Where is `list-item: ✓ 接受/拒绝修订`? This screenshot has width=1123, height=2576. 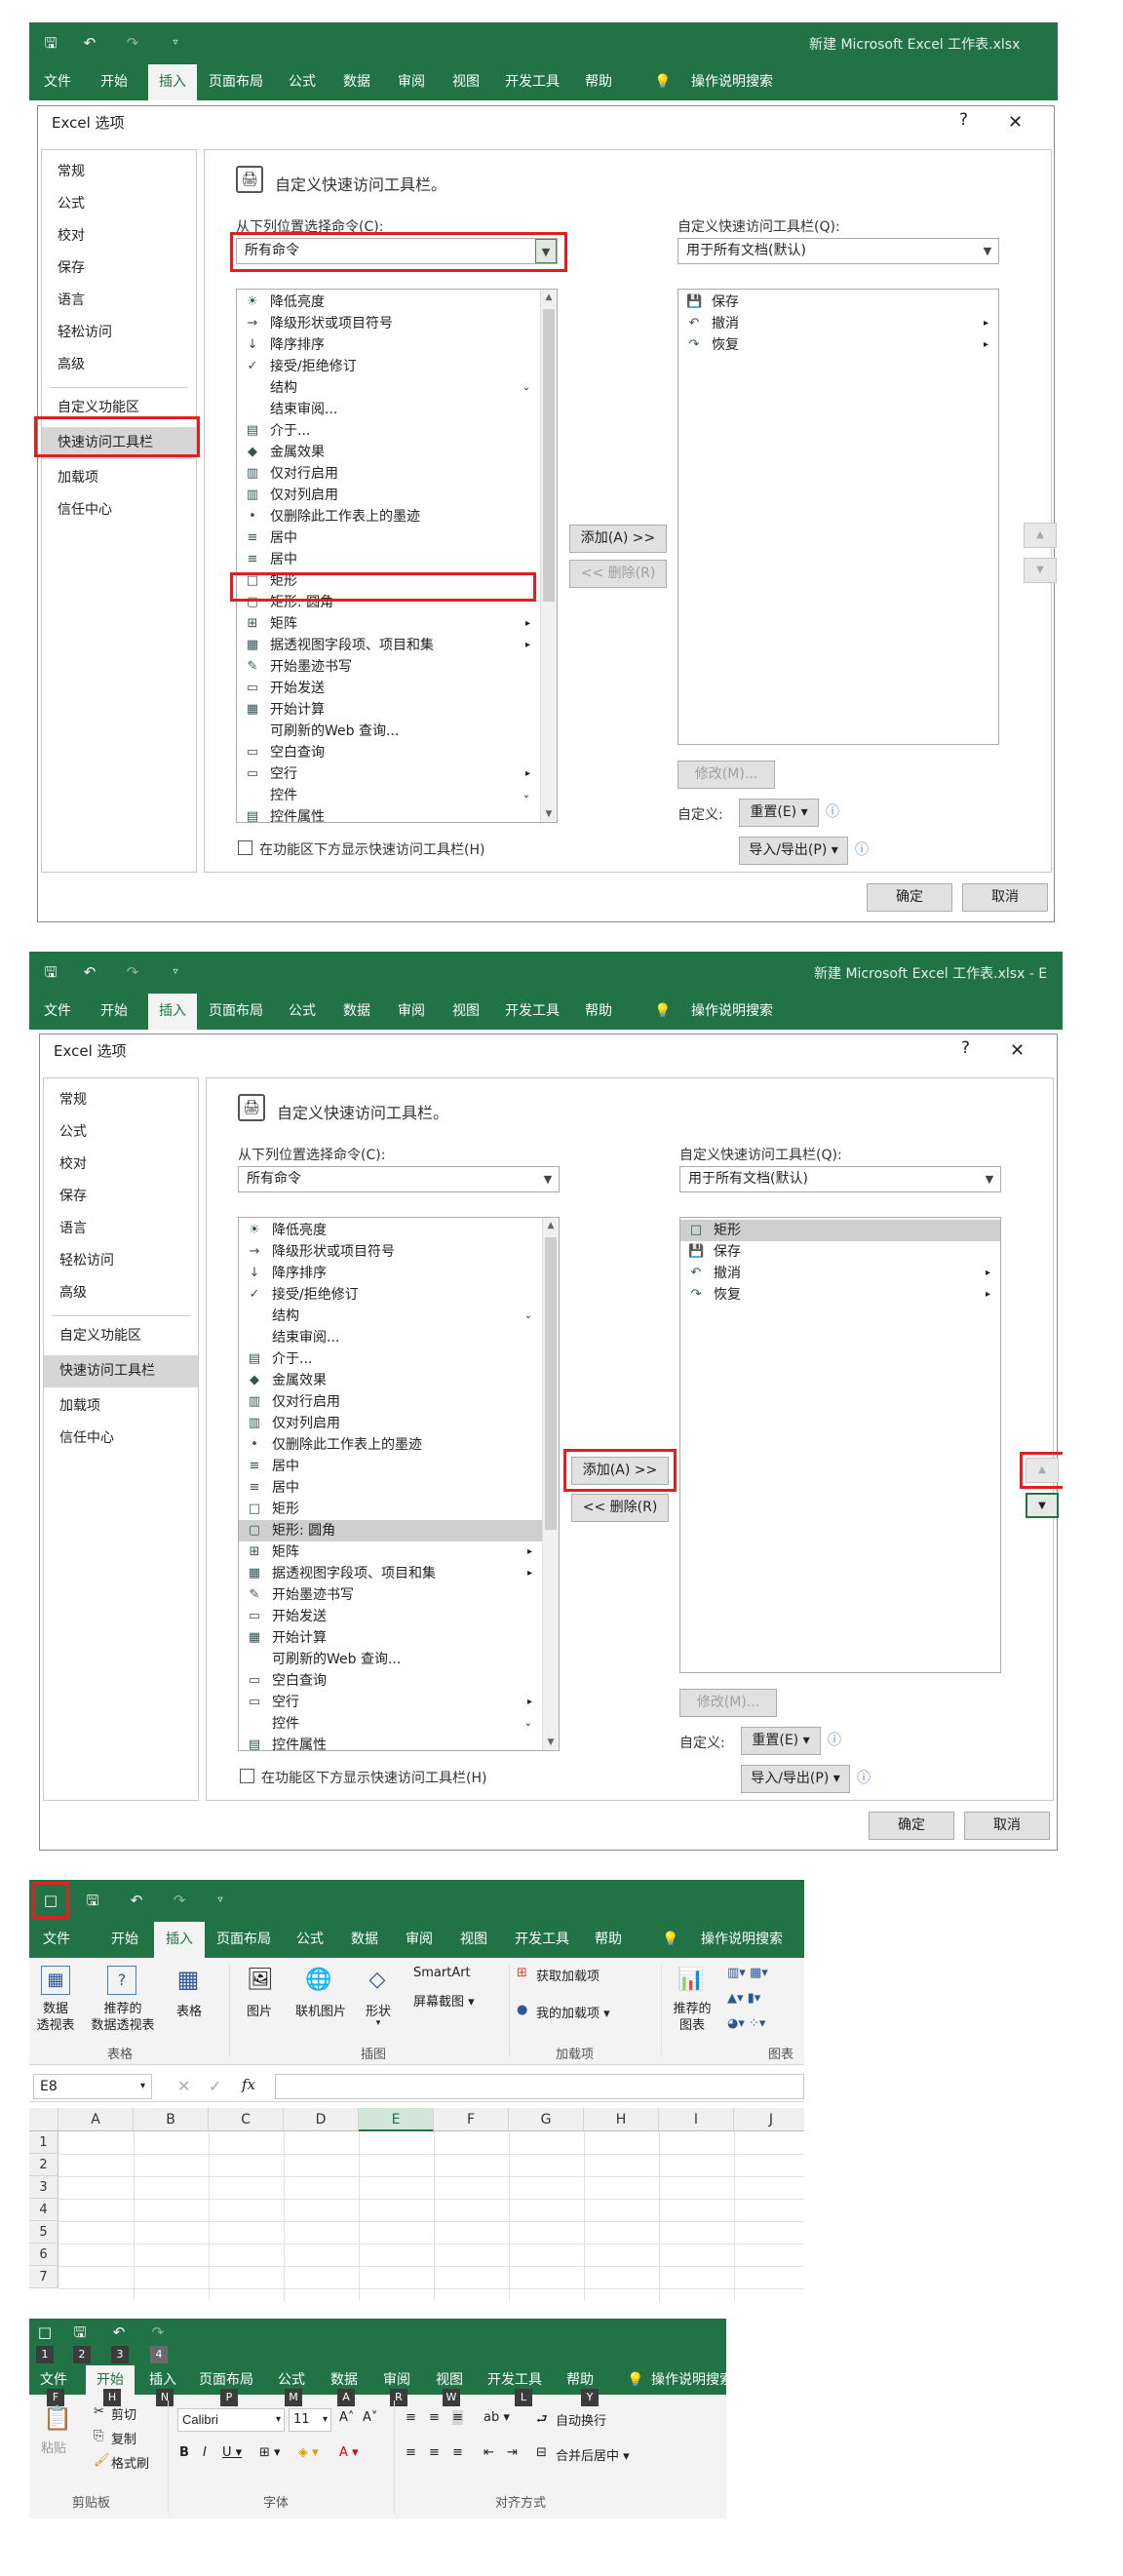
list-item: ✓ 接受/拒绝修订 is located at coordinates (390, 1295).